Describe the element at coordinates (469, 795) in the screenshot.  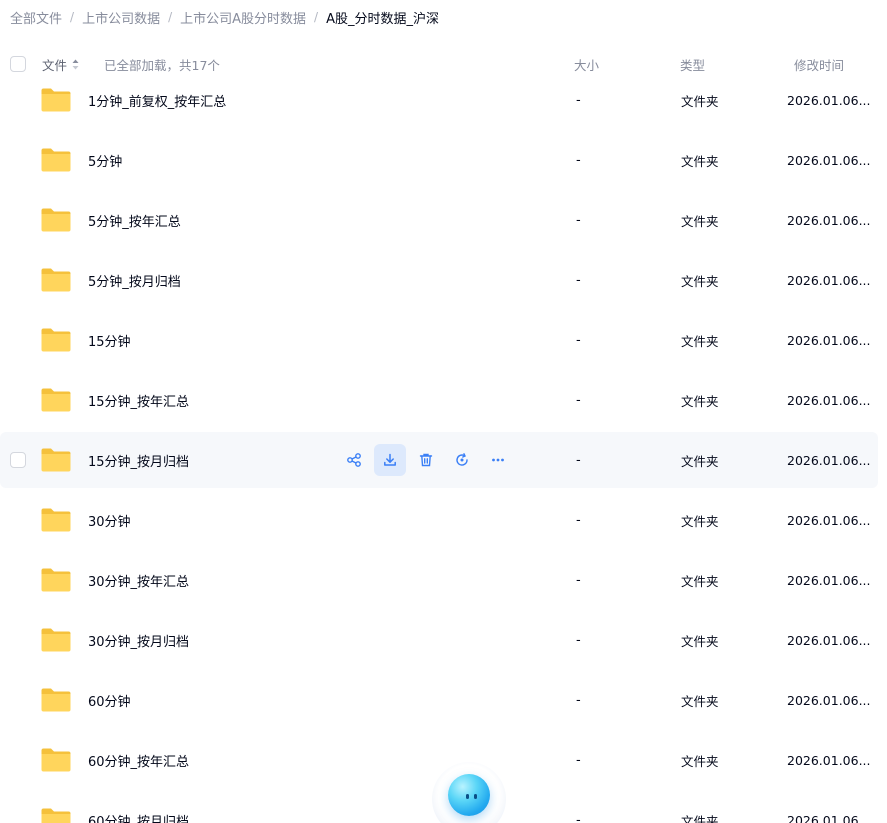
I see `assistant-avatar-icon` at that location.